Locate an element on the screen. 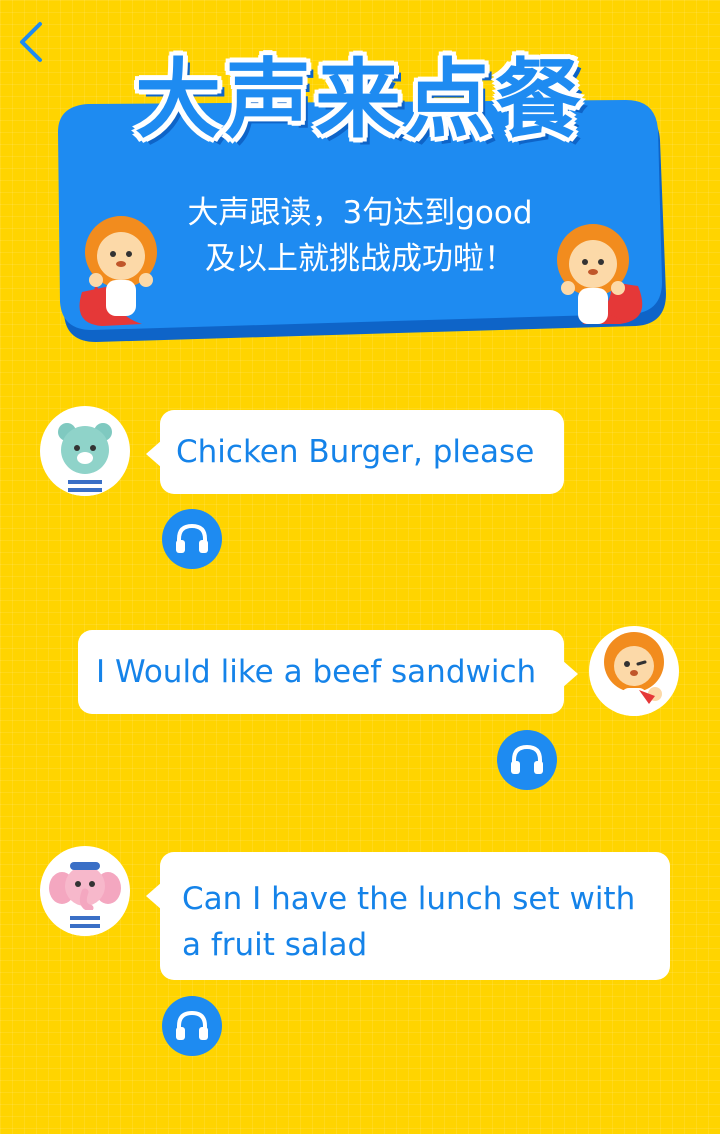 Image resolution: width=720 pixels, height=1134 pixels. elephant-icon is located at coordinates (85, 899).